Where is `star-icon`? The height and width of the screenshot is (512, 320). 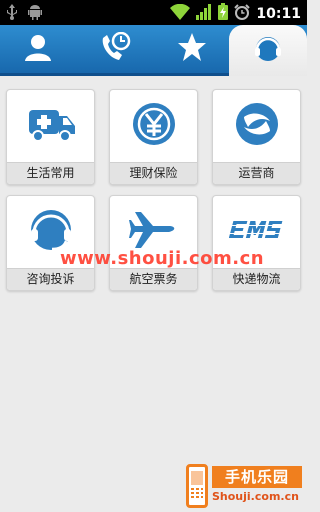 star-icon is located at coordinates (192, 49).